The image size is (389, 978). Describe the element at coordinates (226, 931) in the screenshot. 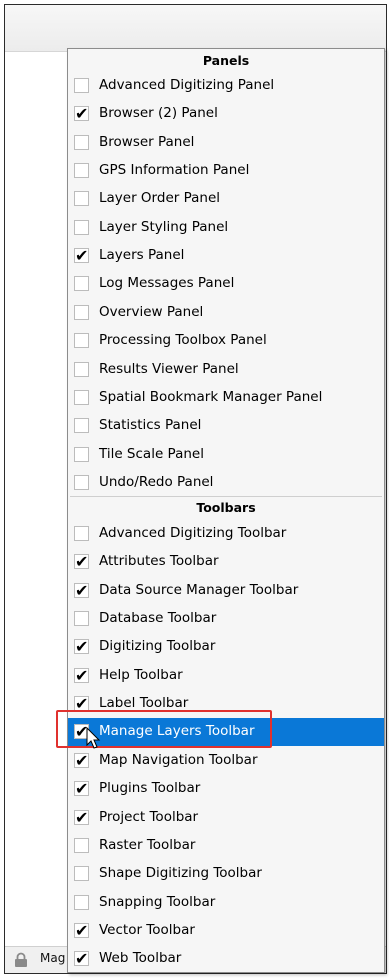

I see `menu-item: ✔ Vector Toolbar` at that location.